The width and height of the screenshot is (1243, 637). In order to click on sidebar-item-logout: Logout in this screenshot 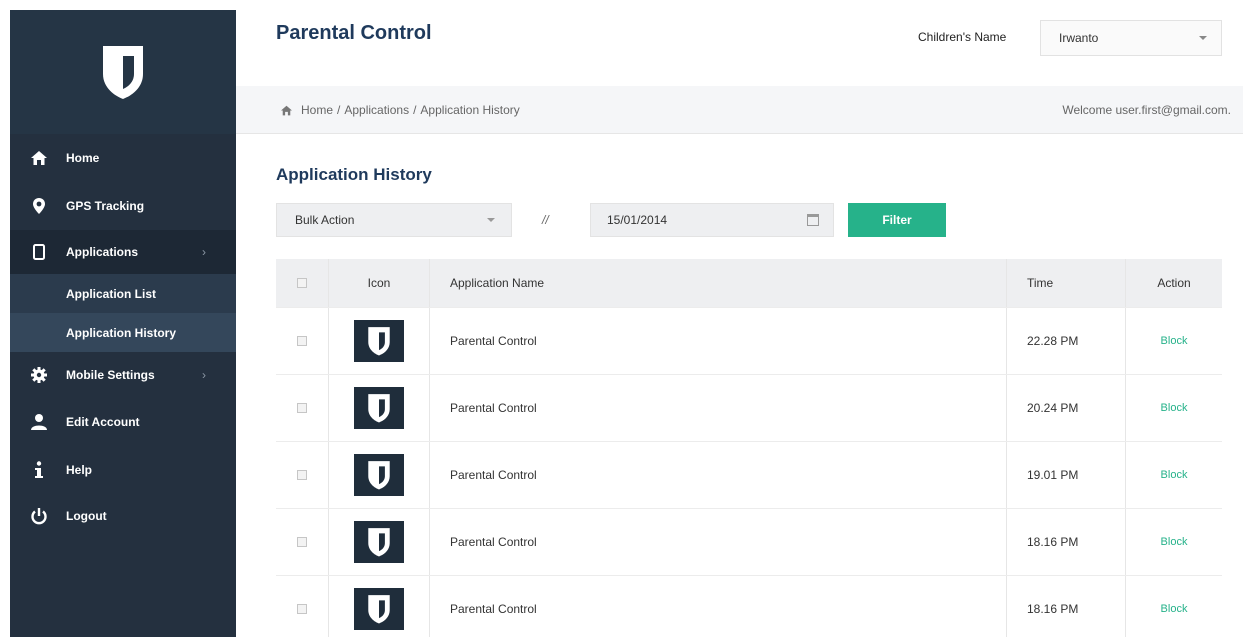, I will do `click(123, 516)`.